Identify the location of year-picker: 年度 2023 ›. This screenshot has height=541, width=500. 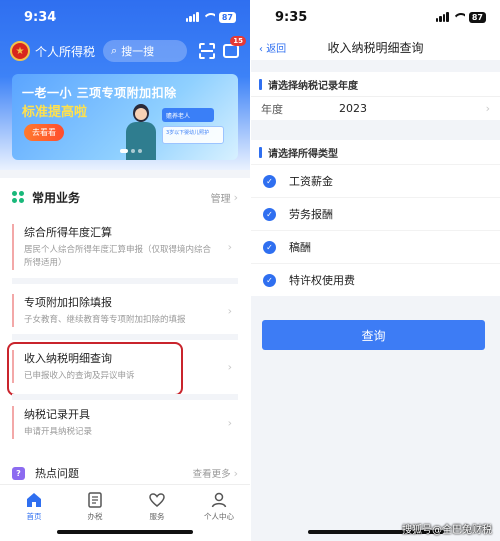
(375, 108).